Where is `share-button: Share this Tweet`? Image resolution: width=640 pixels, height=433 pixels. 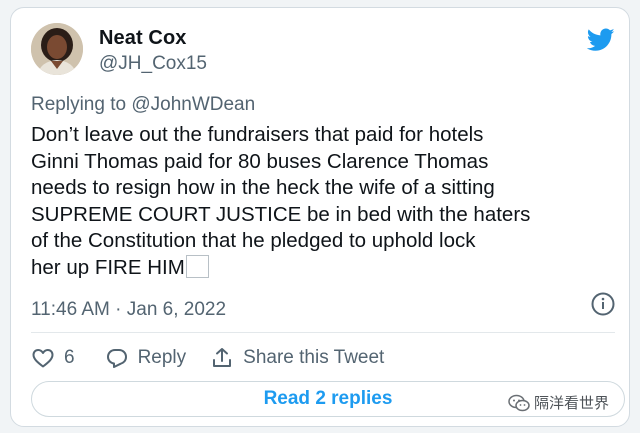 share-button: Share this Tweet is located at coordinates (297, 358).